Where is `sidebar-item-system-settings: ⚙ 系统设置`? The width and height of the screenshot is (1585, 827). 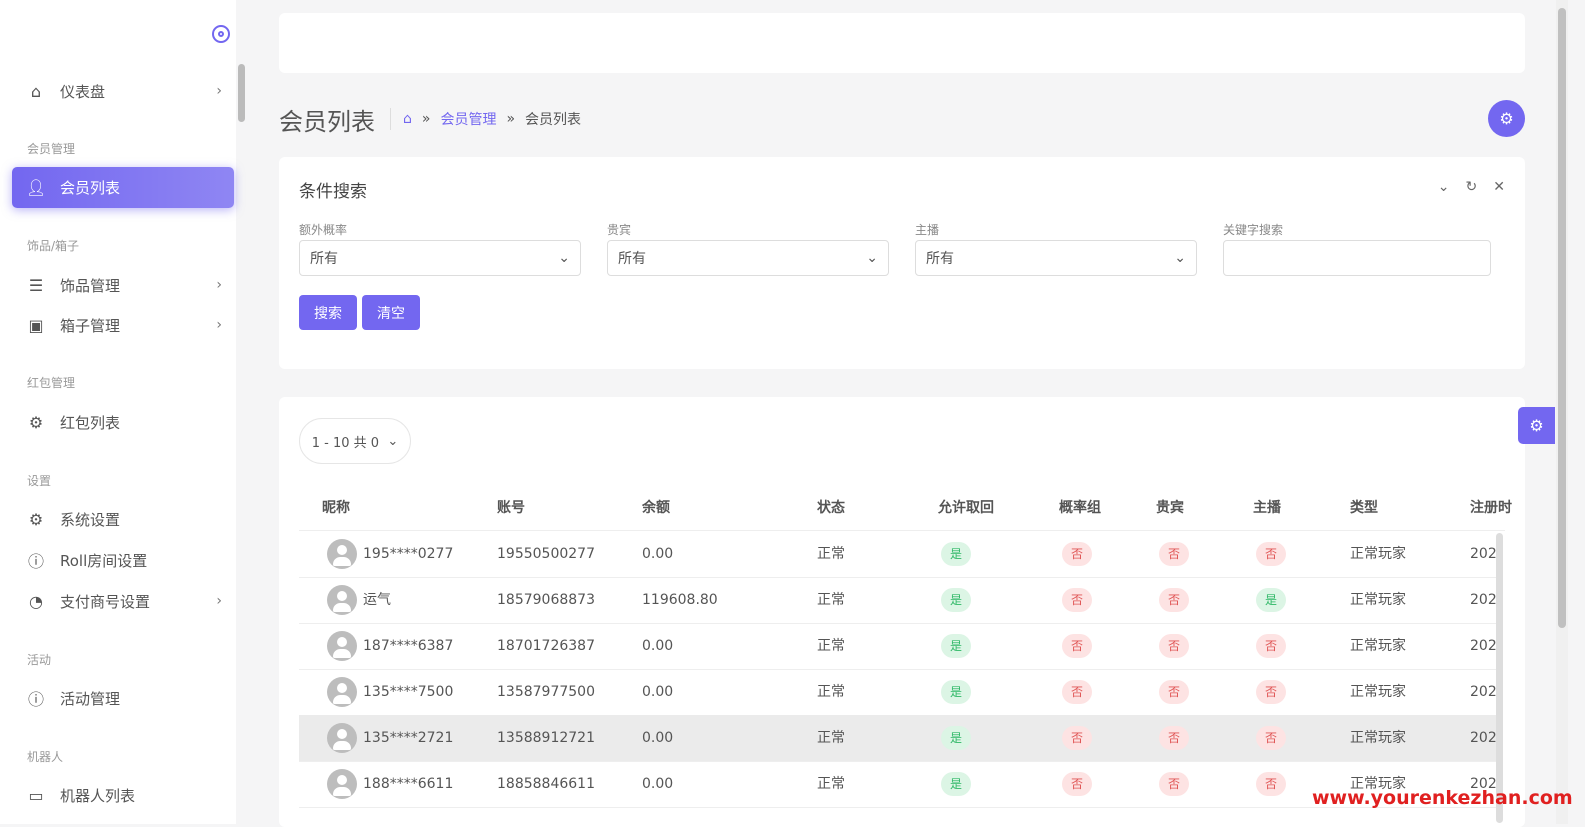
sidebar-item-system-settings: ⚙ 系统设置 is located at coordinates (123, 519).